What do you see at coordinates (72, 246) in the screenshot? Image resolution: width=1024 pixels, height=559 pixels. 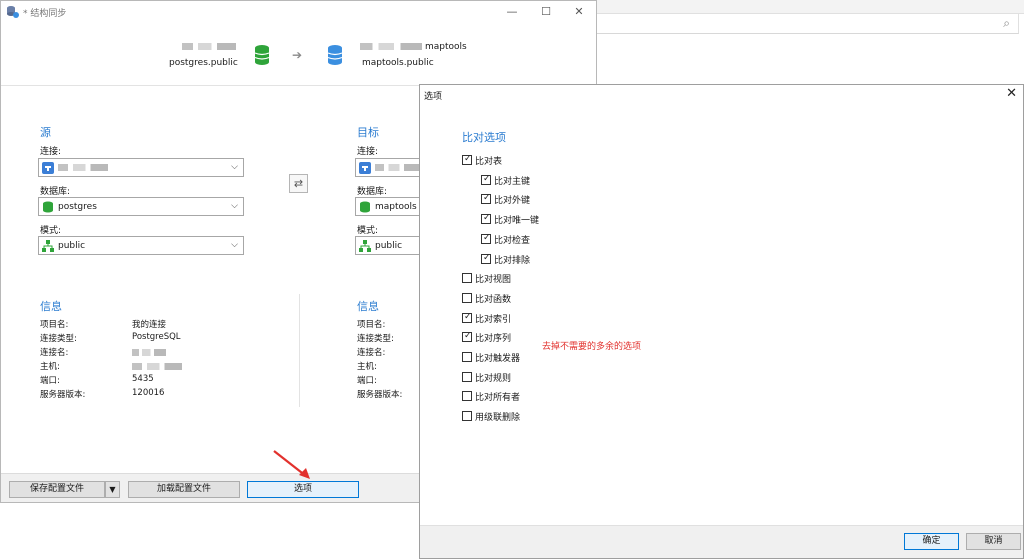 I see `source-schema-value: public` at bounding box center [72, 246].